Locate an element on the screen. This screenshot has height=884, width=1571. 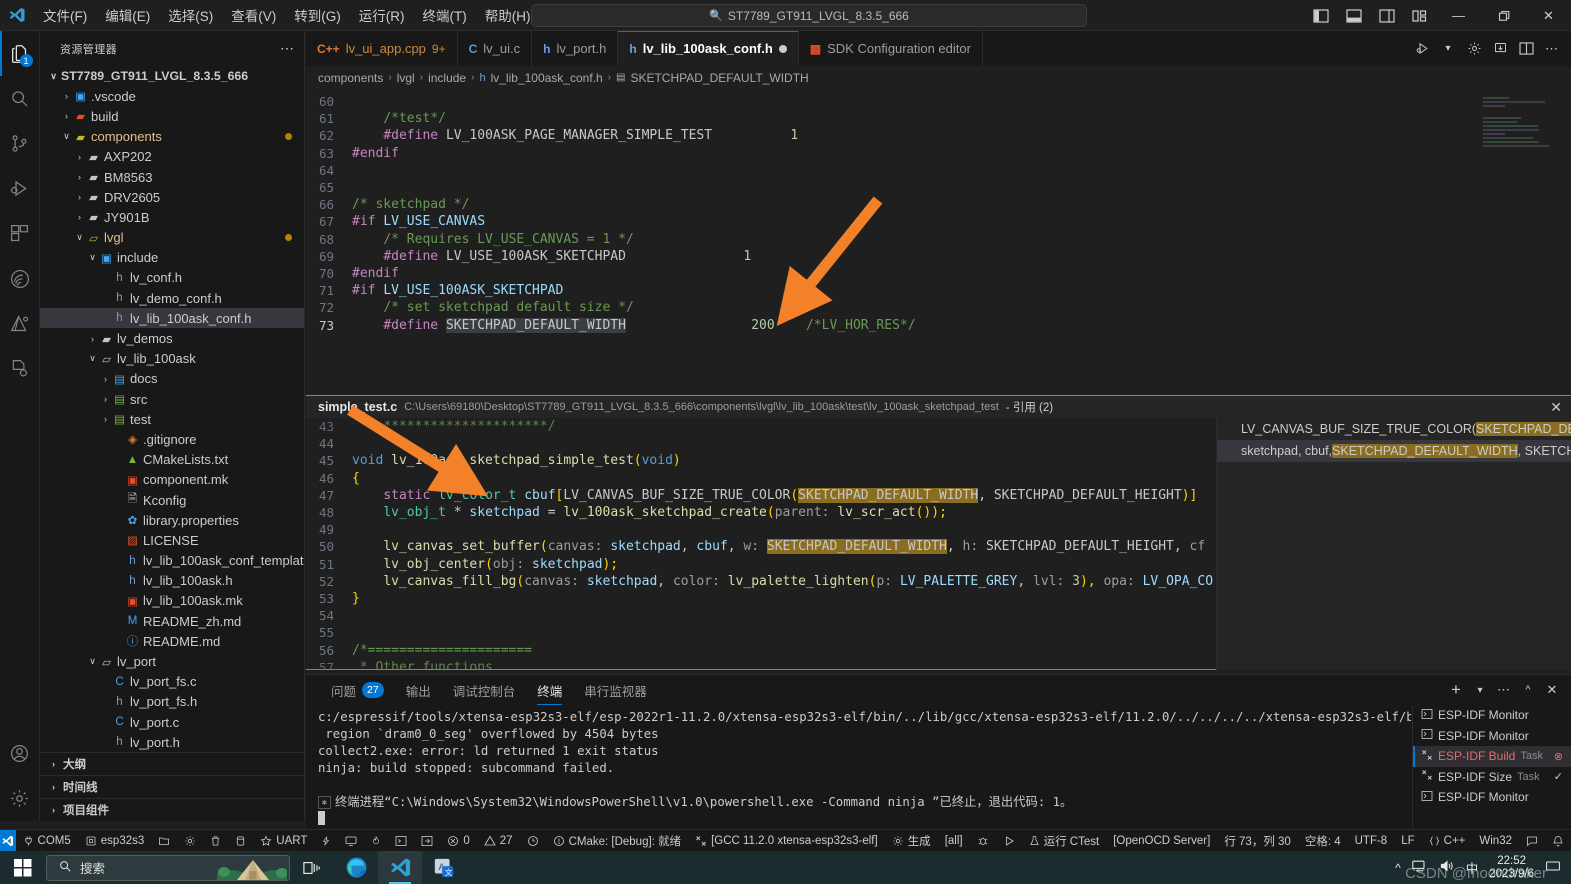
status-bar-item-27: 27 is located at coordinates (498, 841).